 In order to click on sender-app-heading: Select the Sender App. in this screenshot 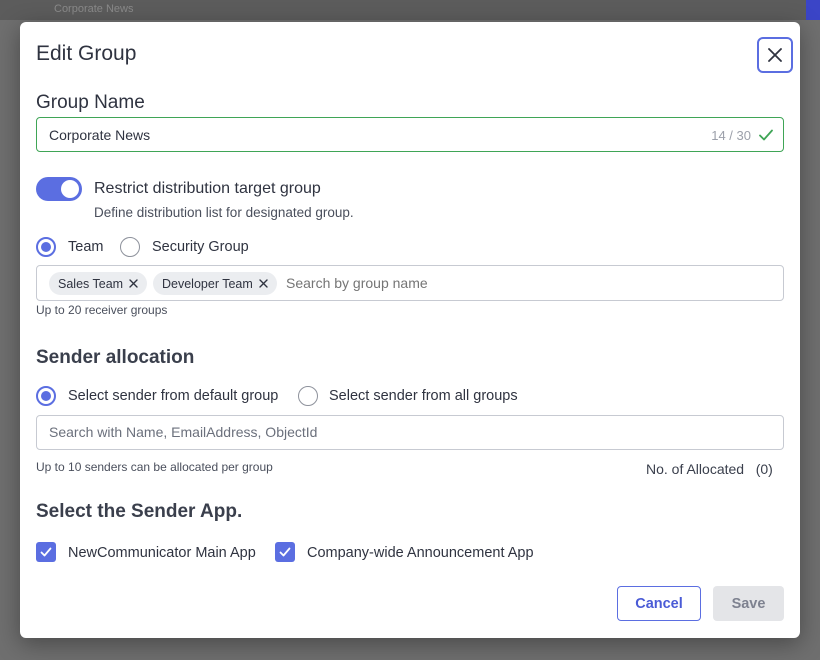, I will do `click(139, 511)`.